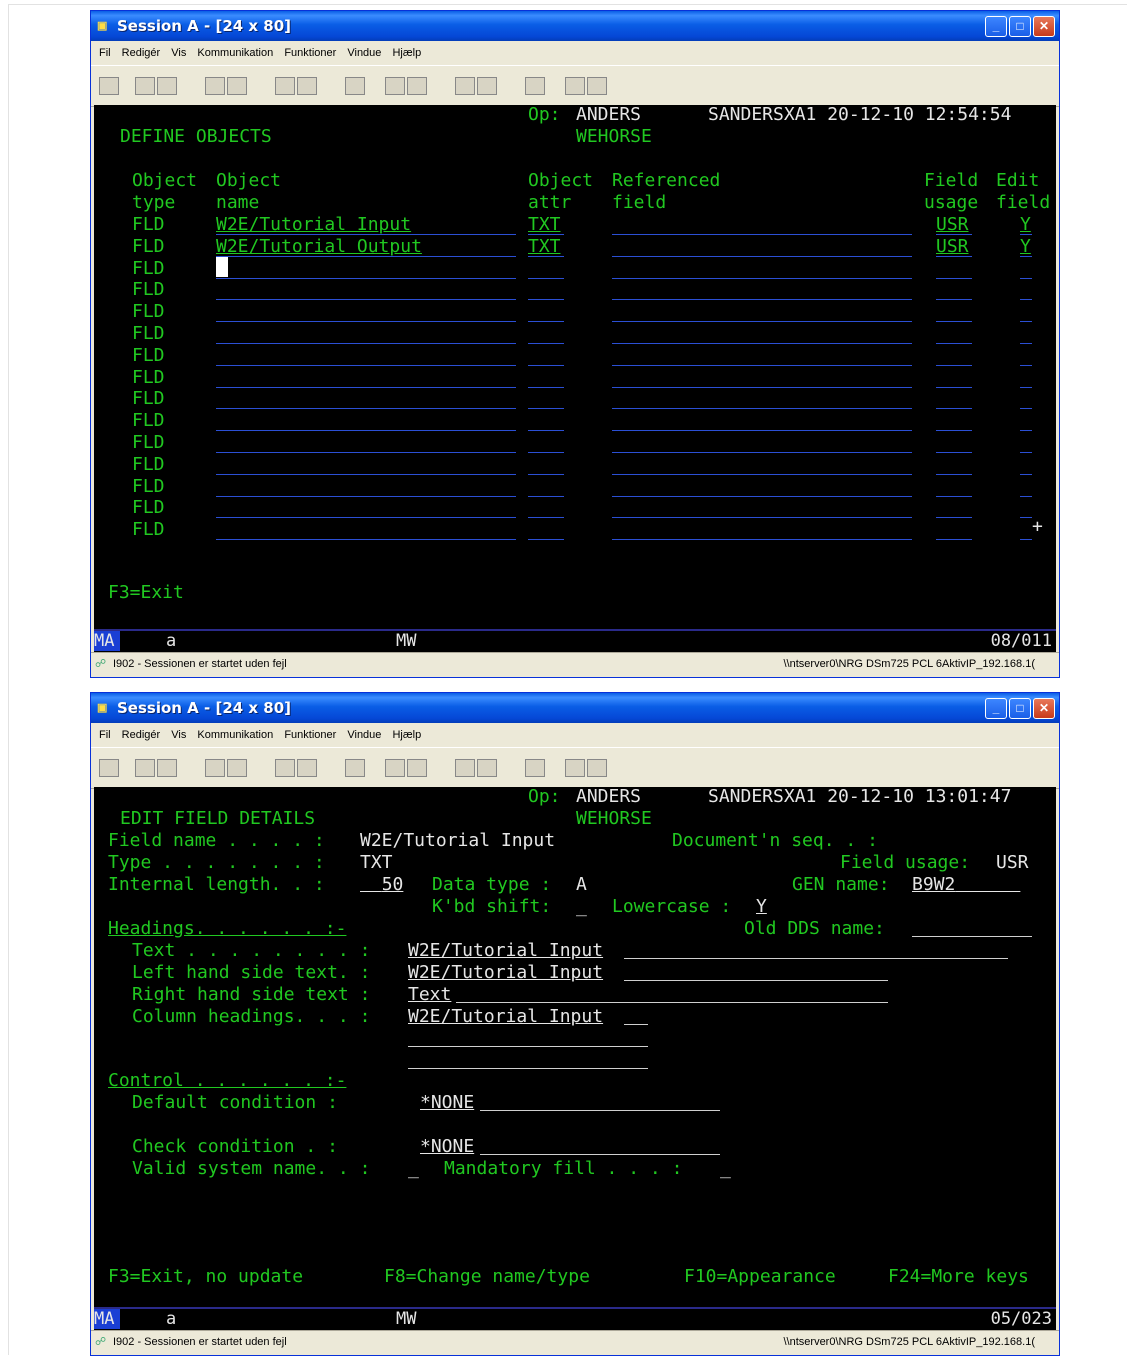 The height and width of the screenshot is (1356, 1128). I want to click on column-heading-2-field, so click(528, 1046).